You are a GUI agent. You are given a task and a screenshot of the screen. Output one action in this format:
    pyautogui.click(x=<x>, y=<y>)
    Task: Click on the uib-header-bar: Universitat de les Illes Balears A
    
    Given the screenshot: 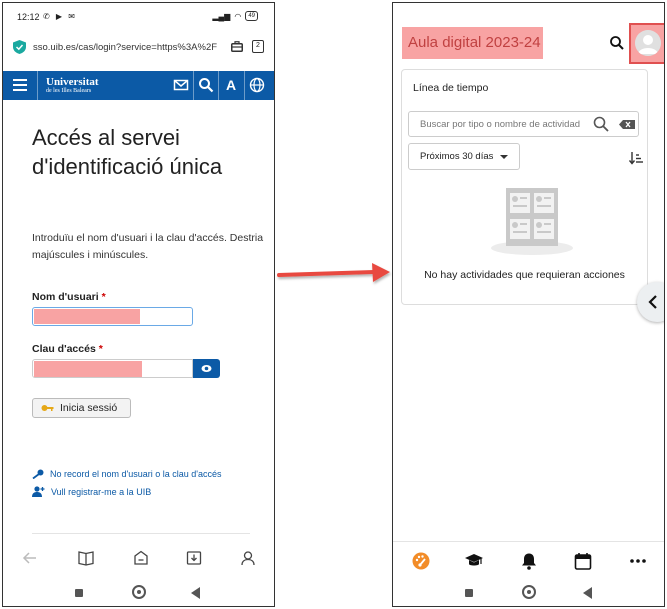 What is the action you would take?
    pyautogui.click(x=138, y=85)
    